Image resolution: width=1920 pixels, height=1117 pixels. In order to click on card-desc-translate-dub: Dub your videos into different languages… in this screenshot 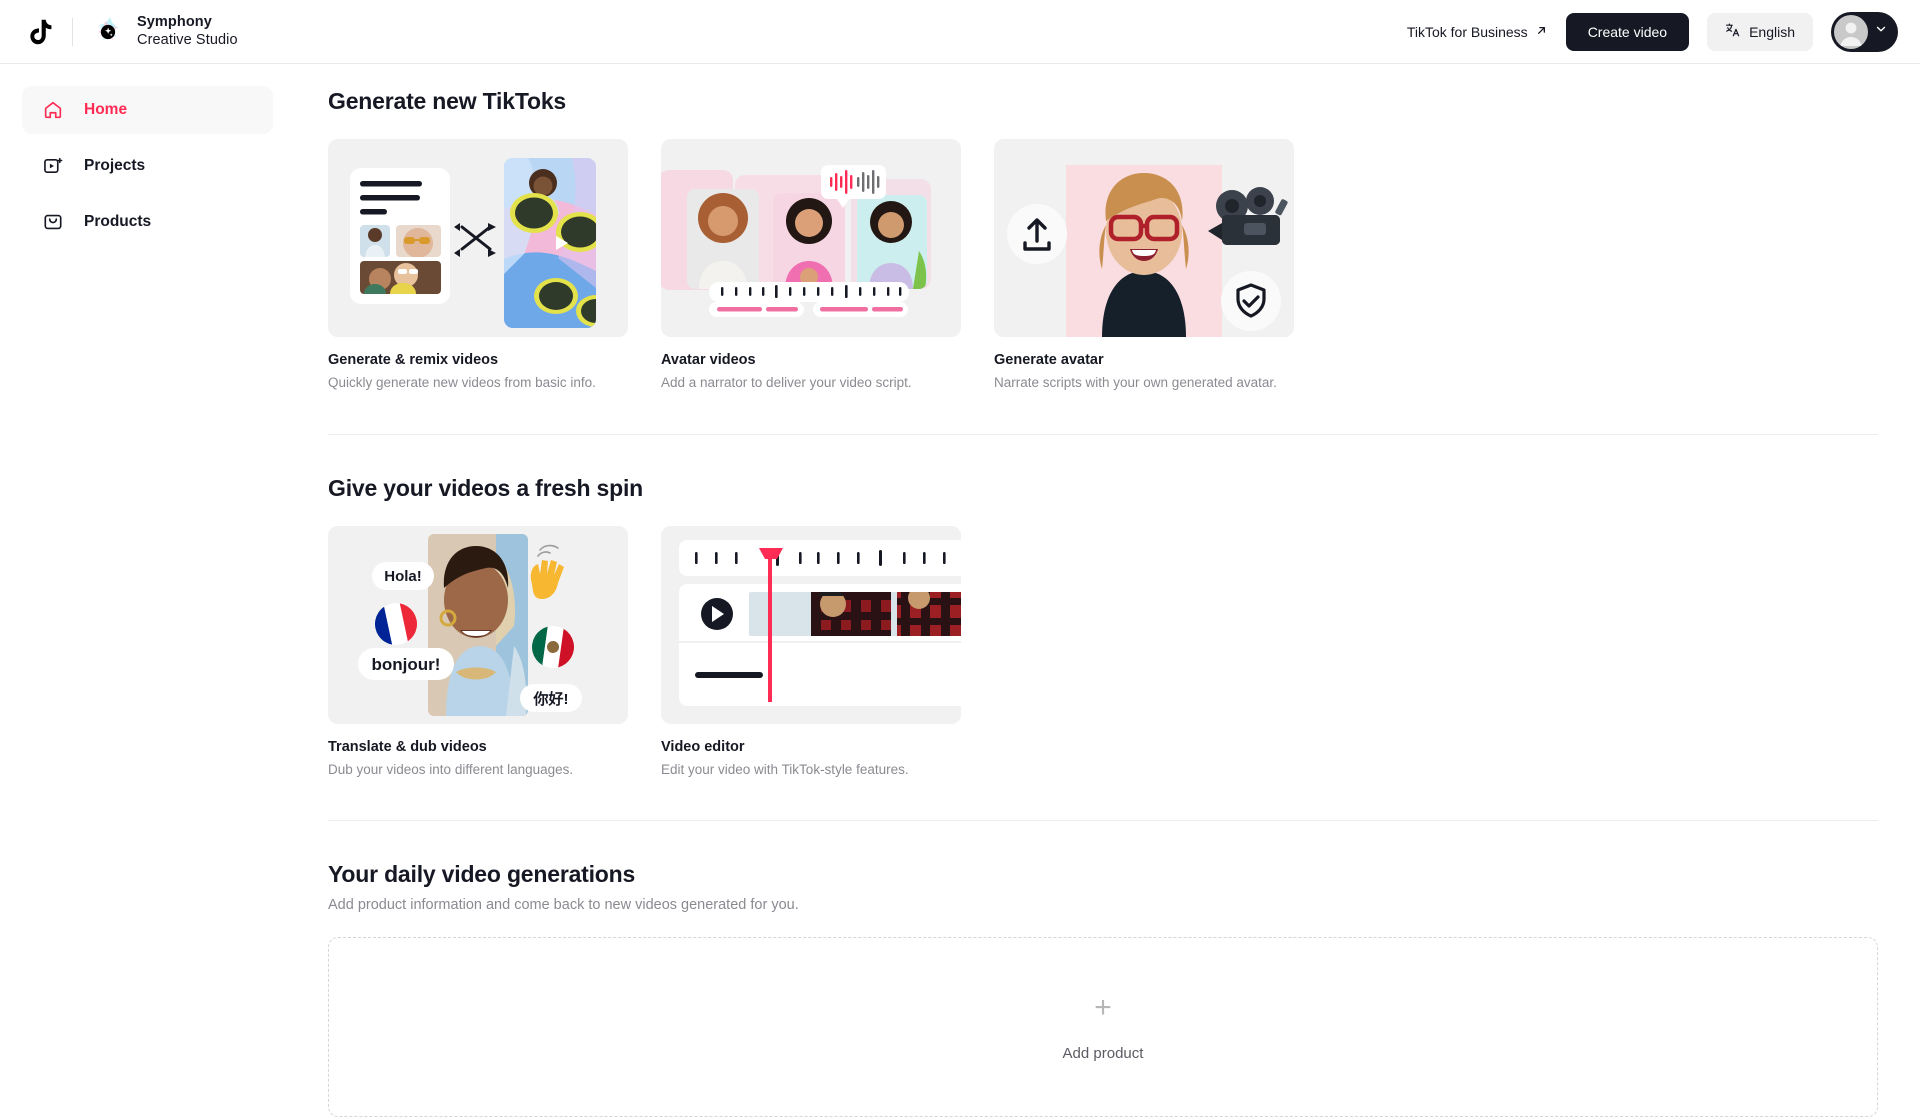, I will do `click(451, 769)`.